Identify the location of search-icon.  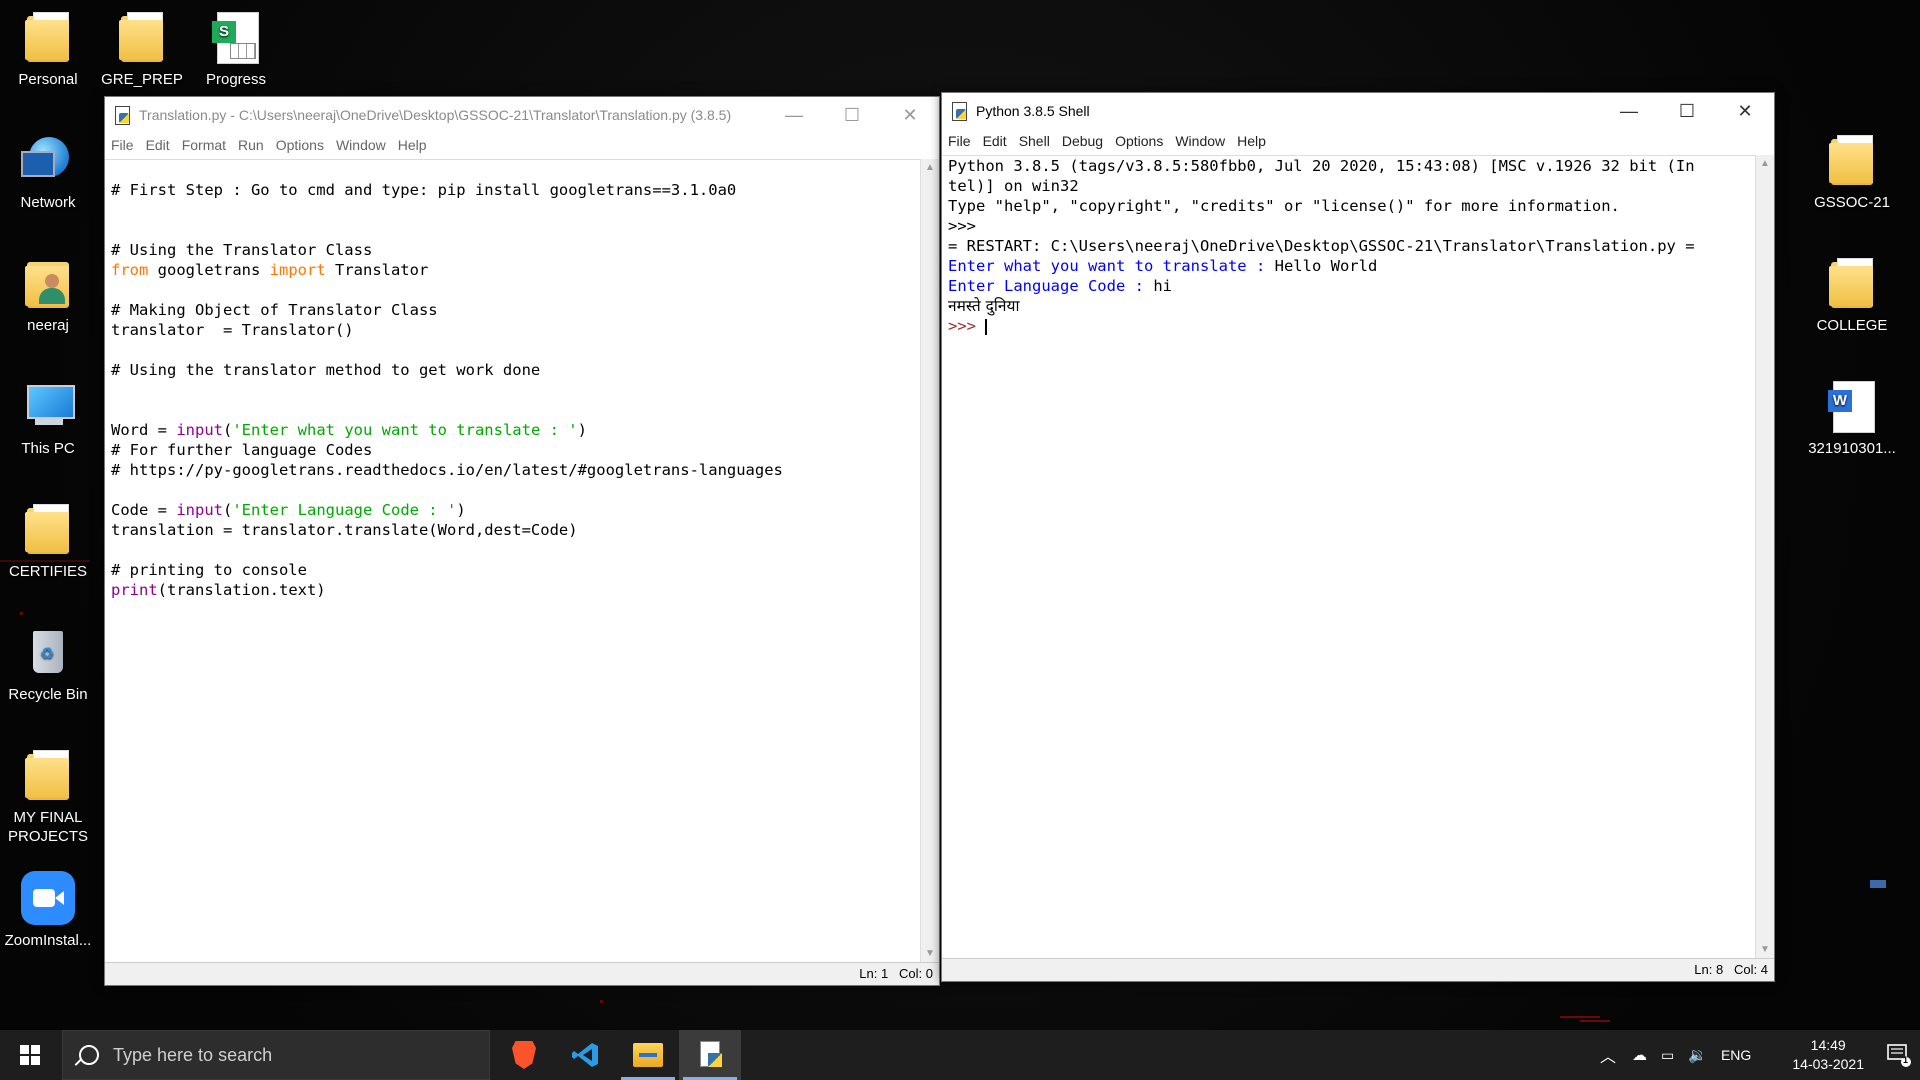
(89, 1055).